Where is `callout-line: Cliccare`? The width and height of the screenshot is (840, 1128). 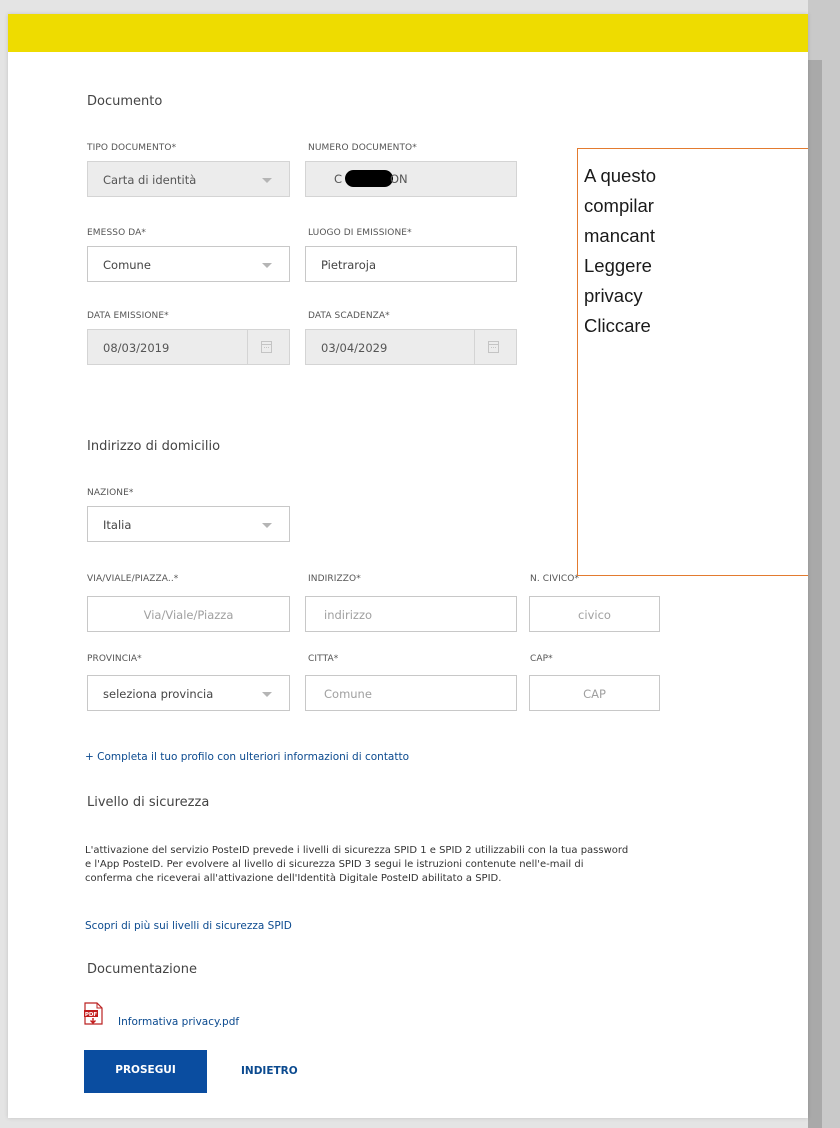
callout-line: Cliccare is located at coordinates (617, 325).